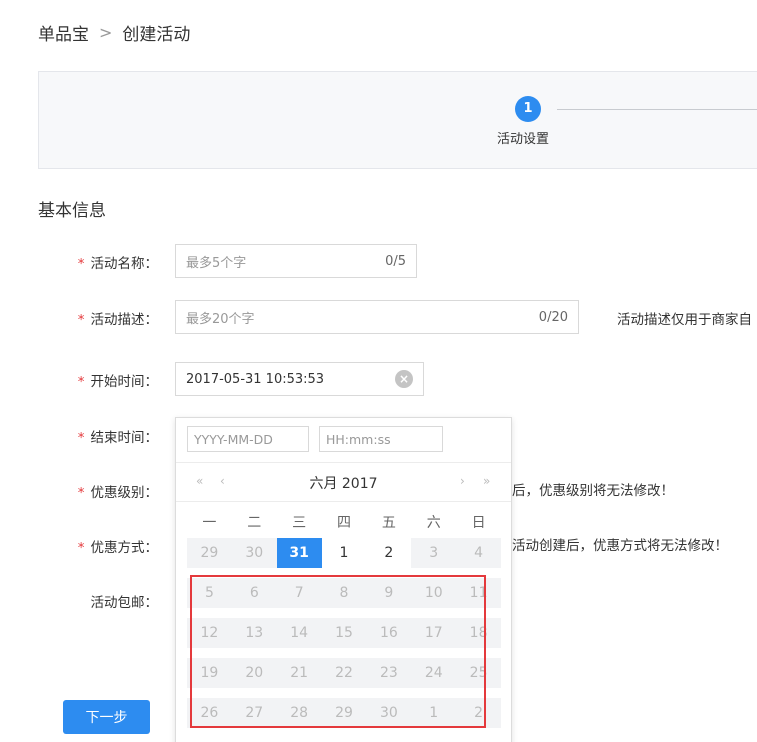 This screenshot has height=742, width=757. I want to click on calendar-day: 9, so click(389, 593).